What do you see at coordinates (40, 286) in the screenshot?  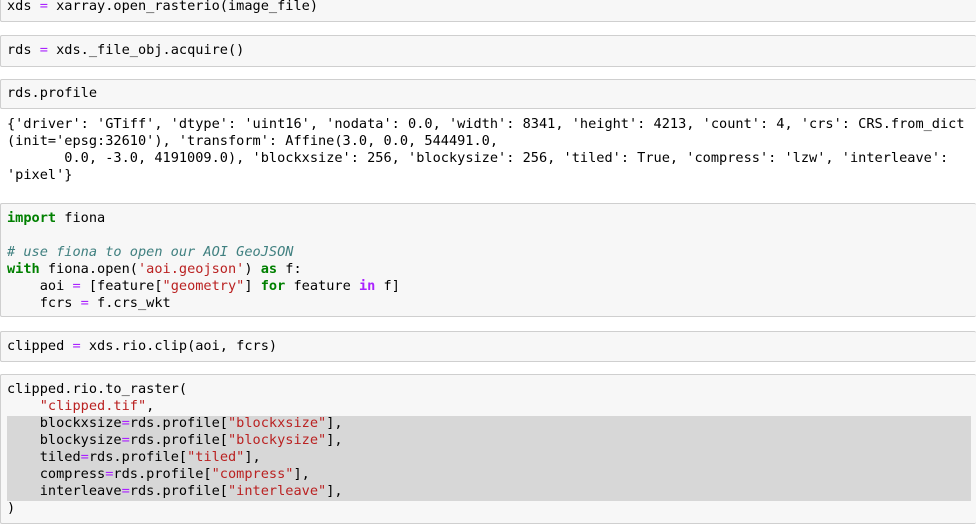 I see `code-token: aoi` at bounding box center [40, 286].